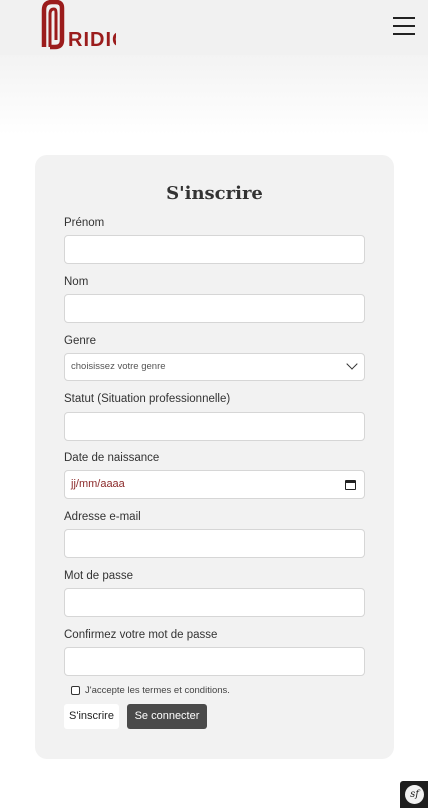  What do you see at coordinates (214, 27) in the screenshot?
I see `header: RIDIQ` at bounding box center [214, 27].